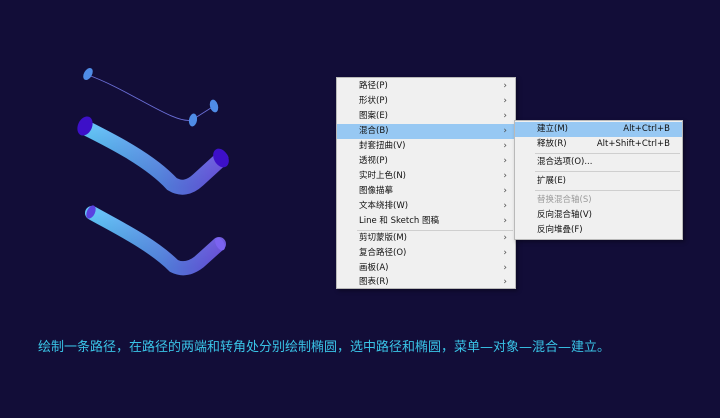 The height and width of the screenshot is (418, 720). Describe the element at coordinates (426, 206) in the screenshot. I see `menu-item-text-wrap: 文本绕排(W) ›` at that location.